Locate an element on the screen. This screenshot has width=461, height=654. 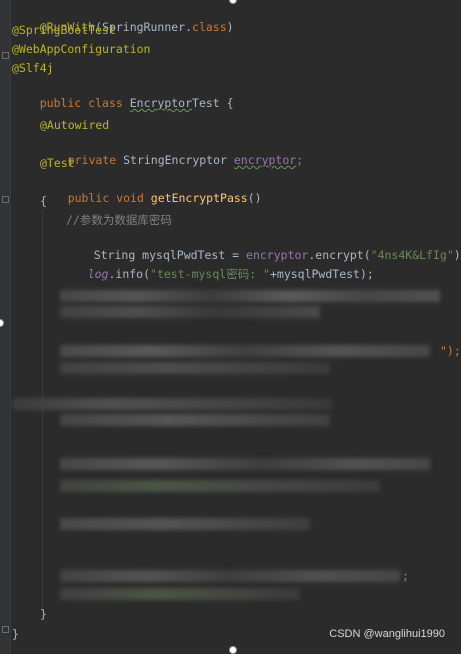
code-line-open-brace: { is located at coordinates (43, 201).